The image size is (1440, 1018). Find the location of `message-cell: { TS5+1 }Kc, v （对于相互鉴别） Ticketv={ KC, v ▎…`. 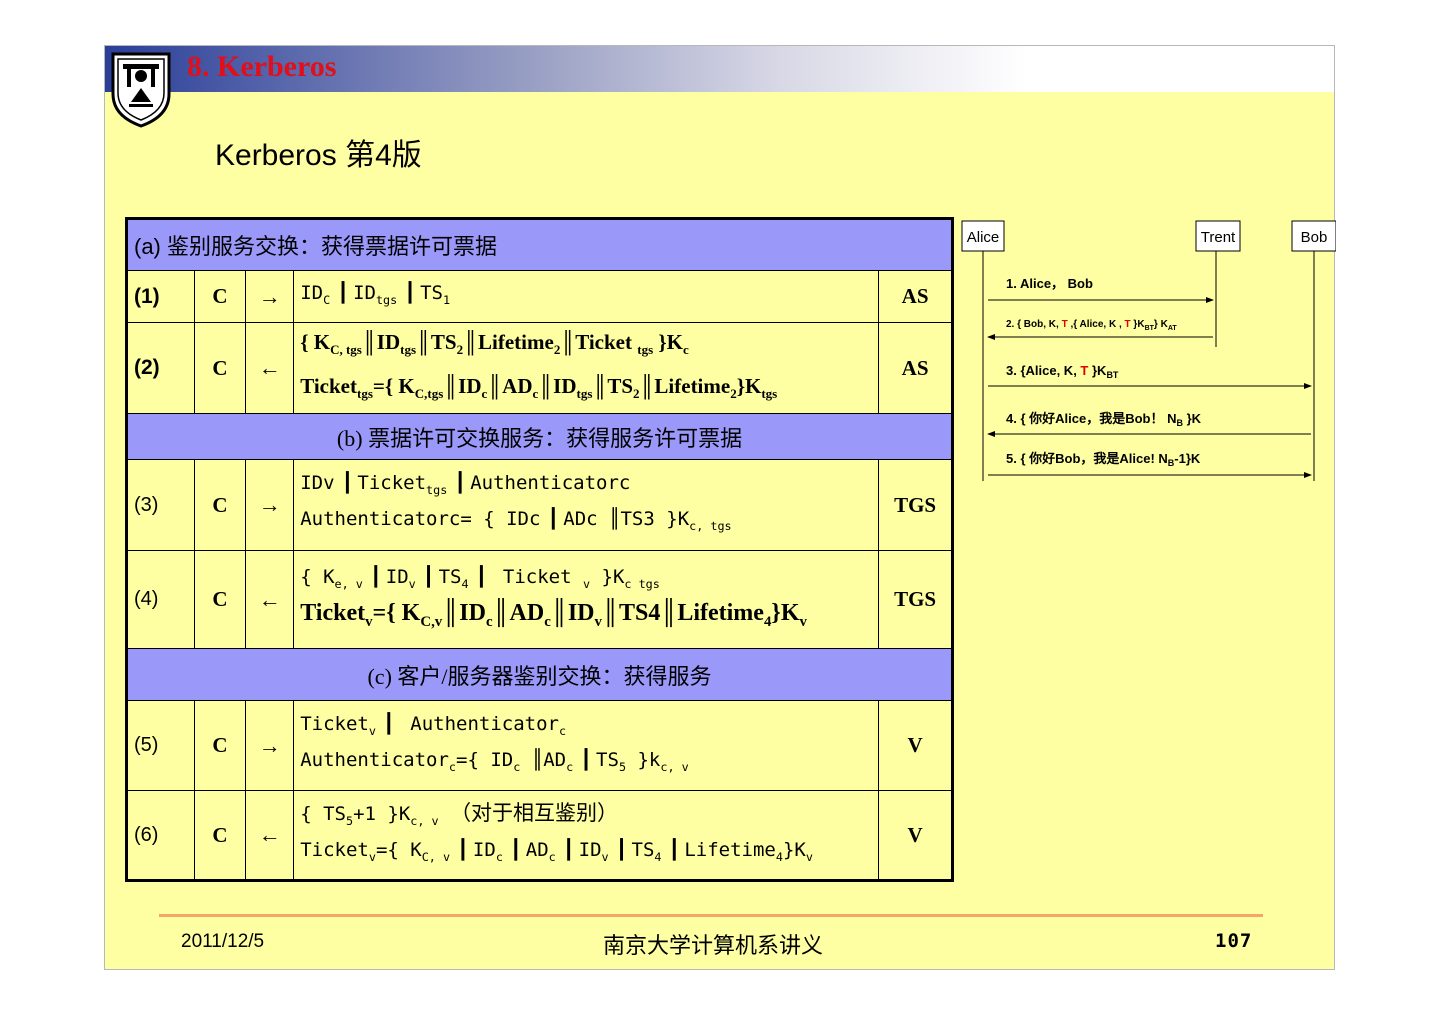

message-cell: { TS5+1 }Kc, v （对于相互鉴别） Ticketv={ KC, v ▎… is located at coordinates (586, 835).